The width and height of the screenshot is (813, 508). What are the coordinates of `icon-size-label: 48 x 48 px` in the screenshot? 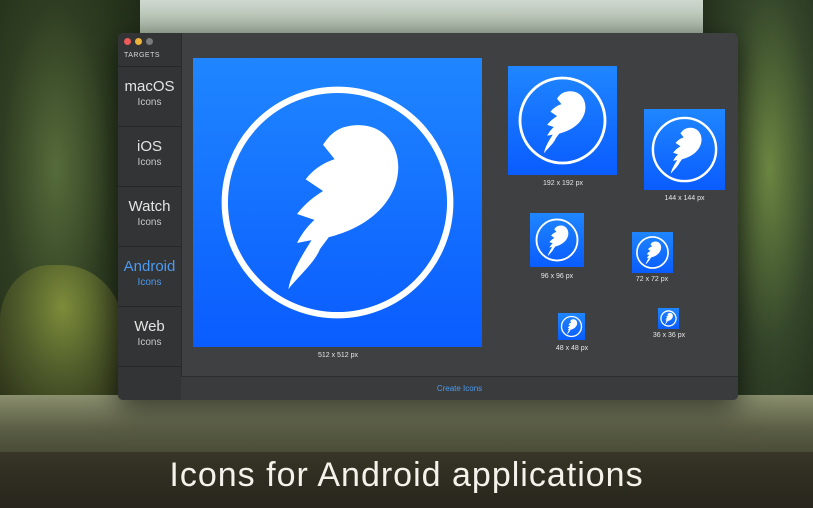 It's located at (572, 348).